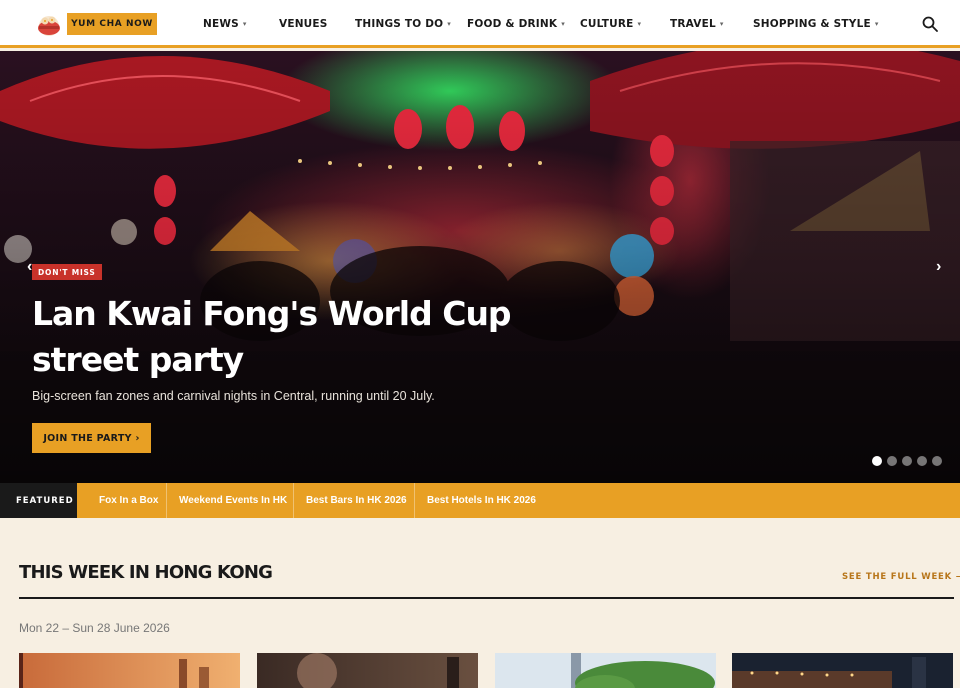 The width and height of the screenshot is (960, 688). Describe the element at coordinates (146, 572) in the screenshot. I see `section-title: THIS WEEK IN HONG KONG` at that location.